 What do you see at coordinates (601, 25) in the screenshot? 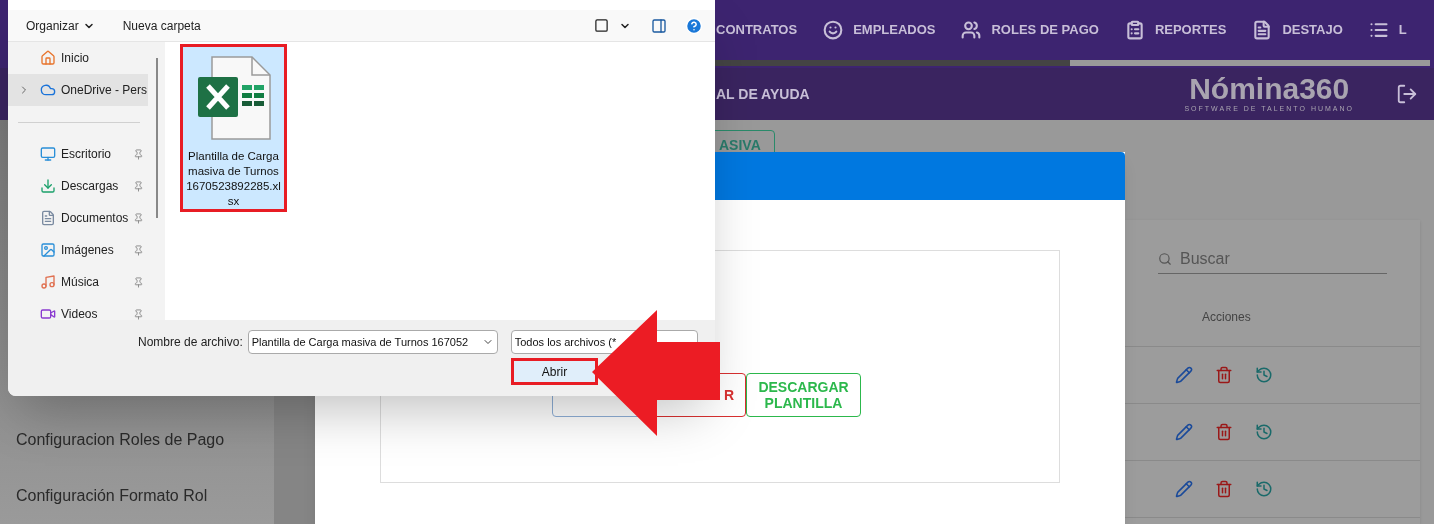
I see `view-icon` at bounding box center [601, 25].